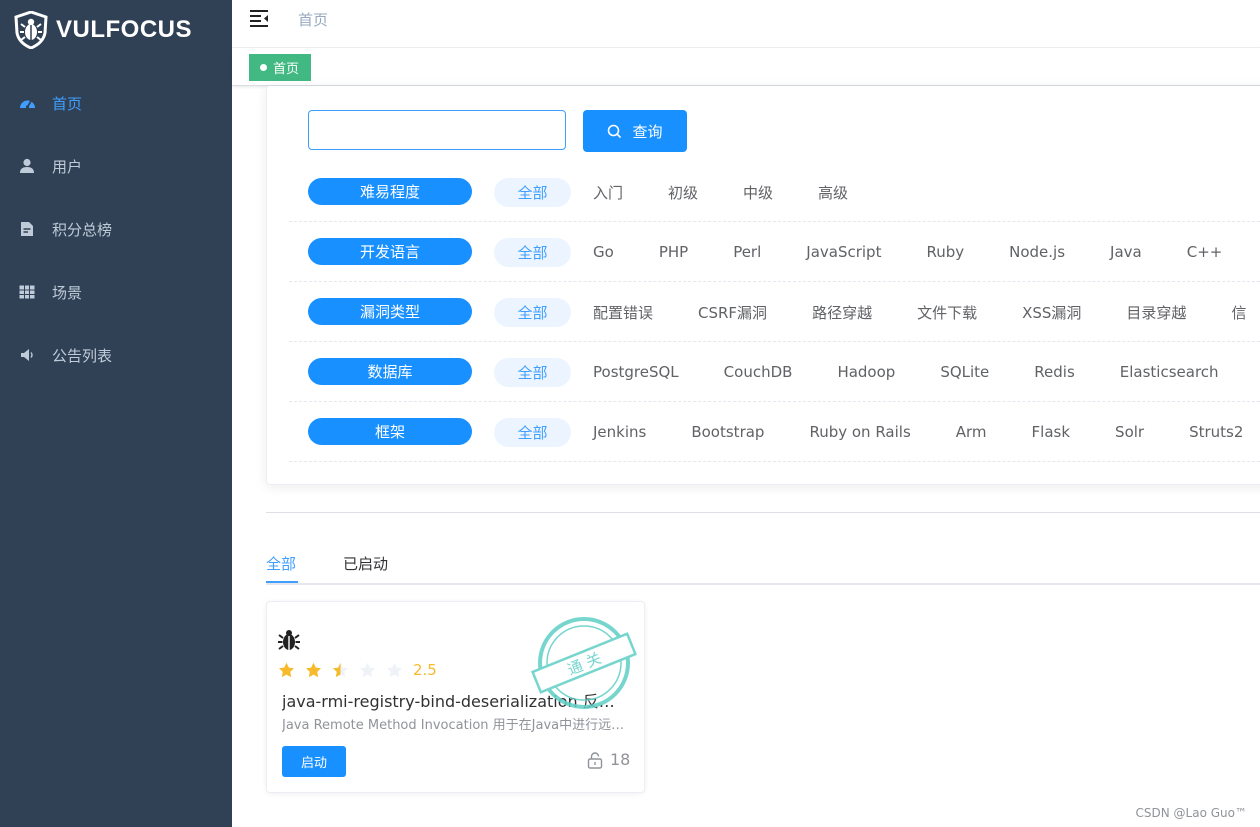  I want to click on section-divider, so click(763, 512).